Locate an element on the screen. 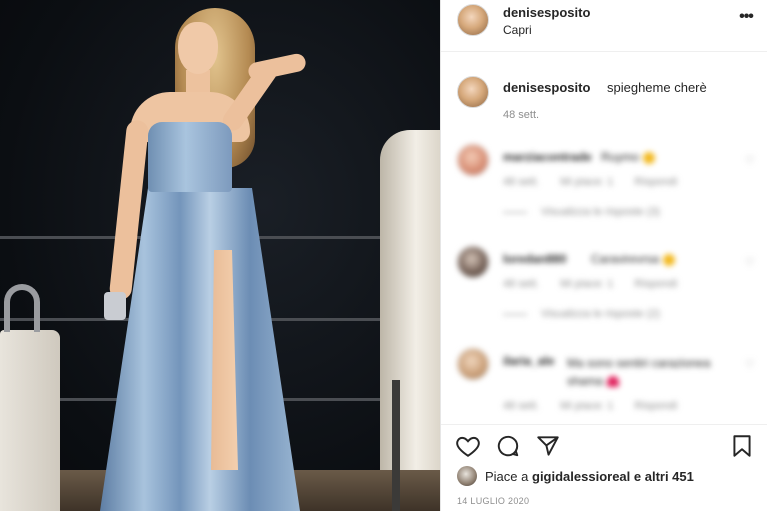 This screenshot has height=511, width=767. location-link: Capri is located at coordinates (517, 30).